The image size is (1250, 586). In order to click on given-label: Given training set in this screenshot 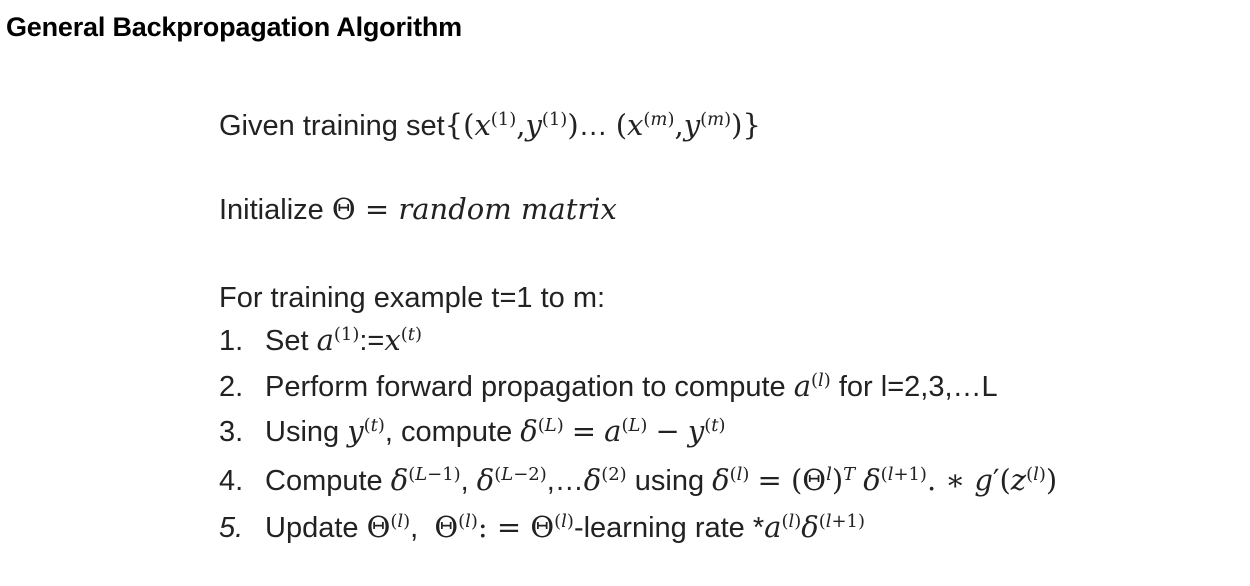, I will do `click(332, 126)`.